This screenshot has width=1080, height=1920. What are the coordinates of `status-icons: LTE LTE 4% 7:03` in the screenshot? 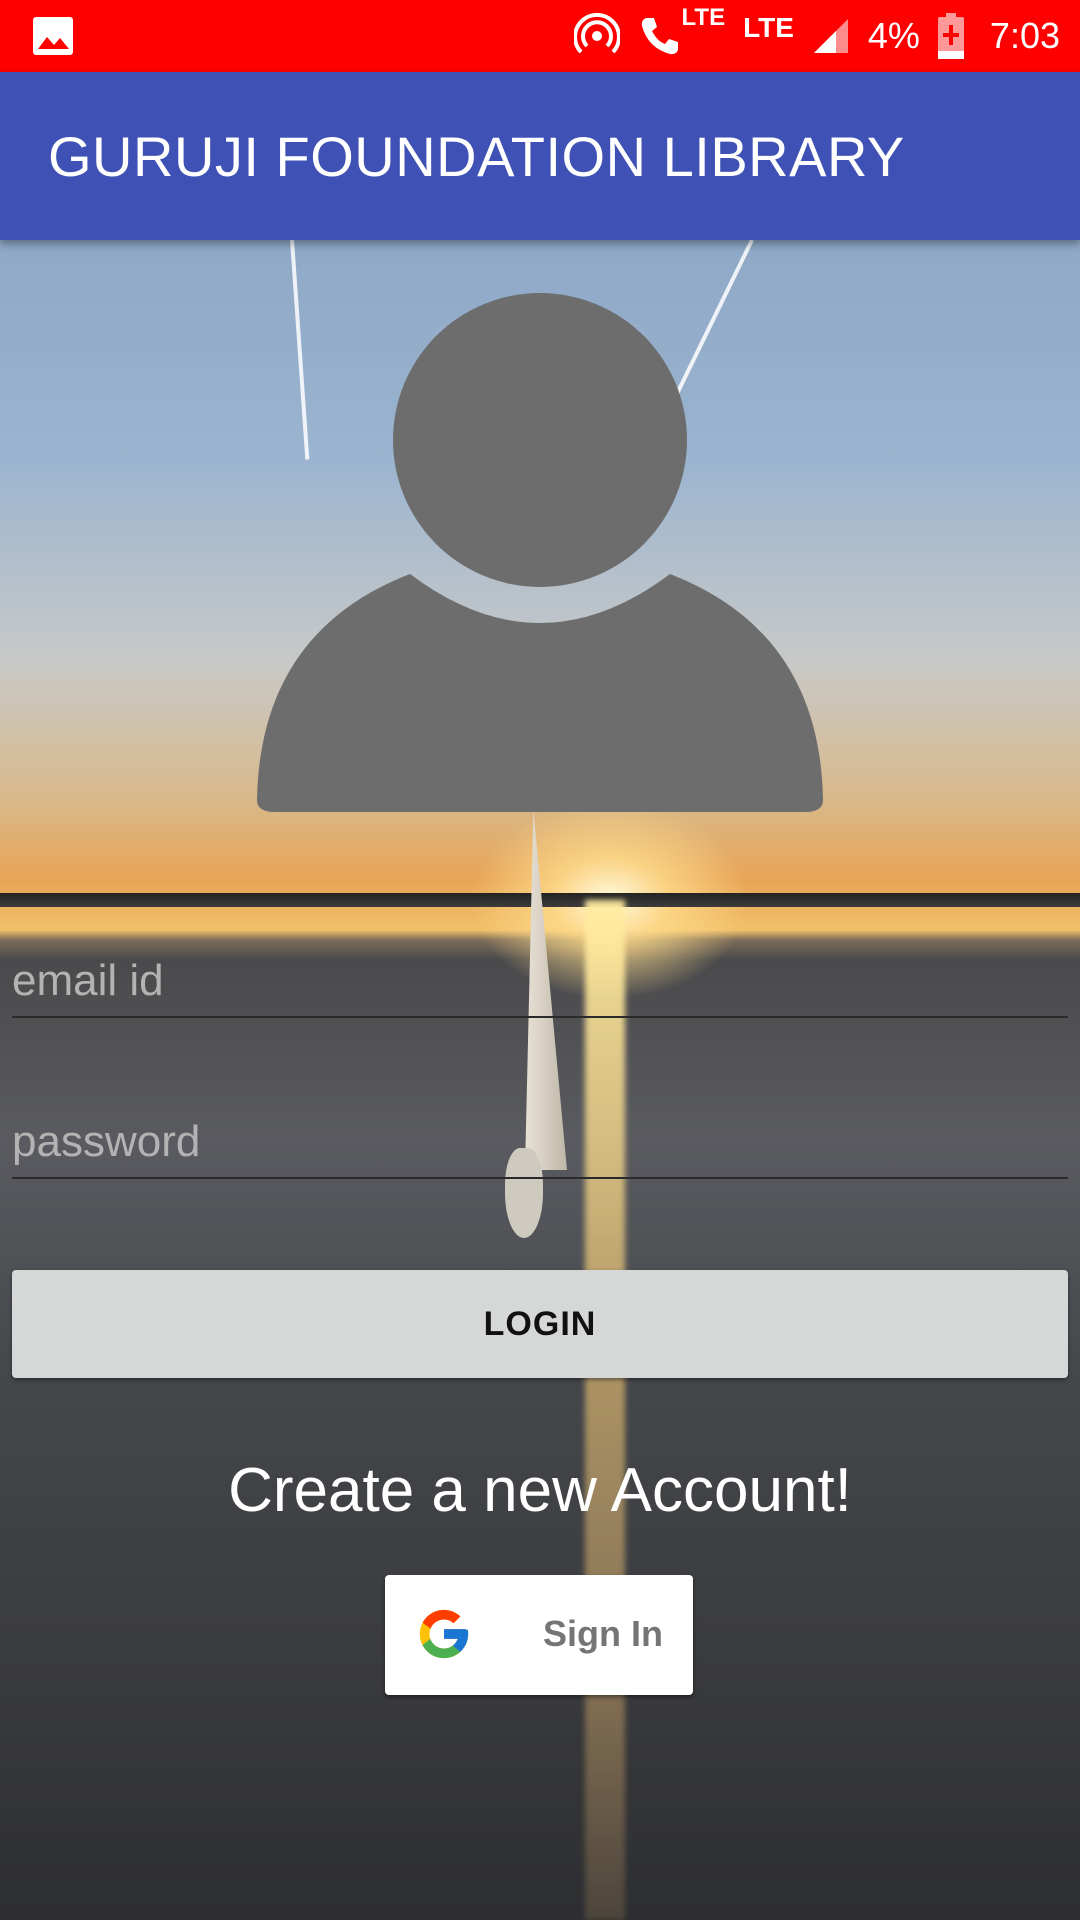 It's located at (816, 36).